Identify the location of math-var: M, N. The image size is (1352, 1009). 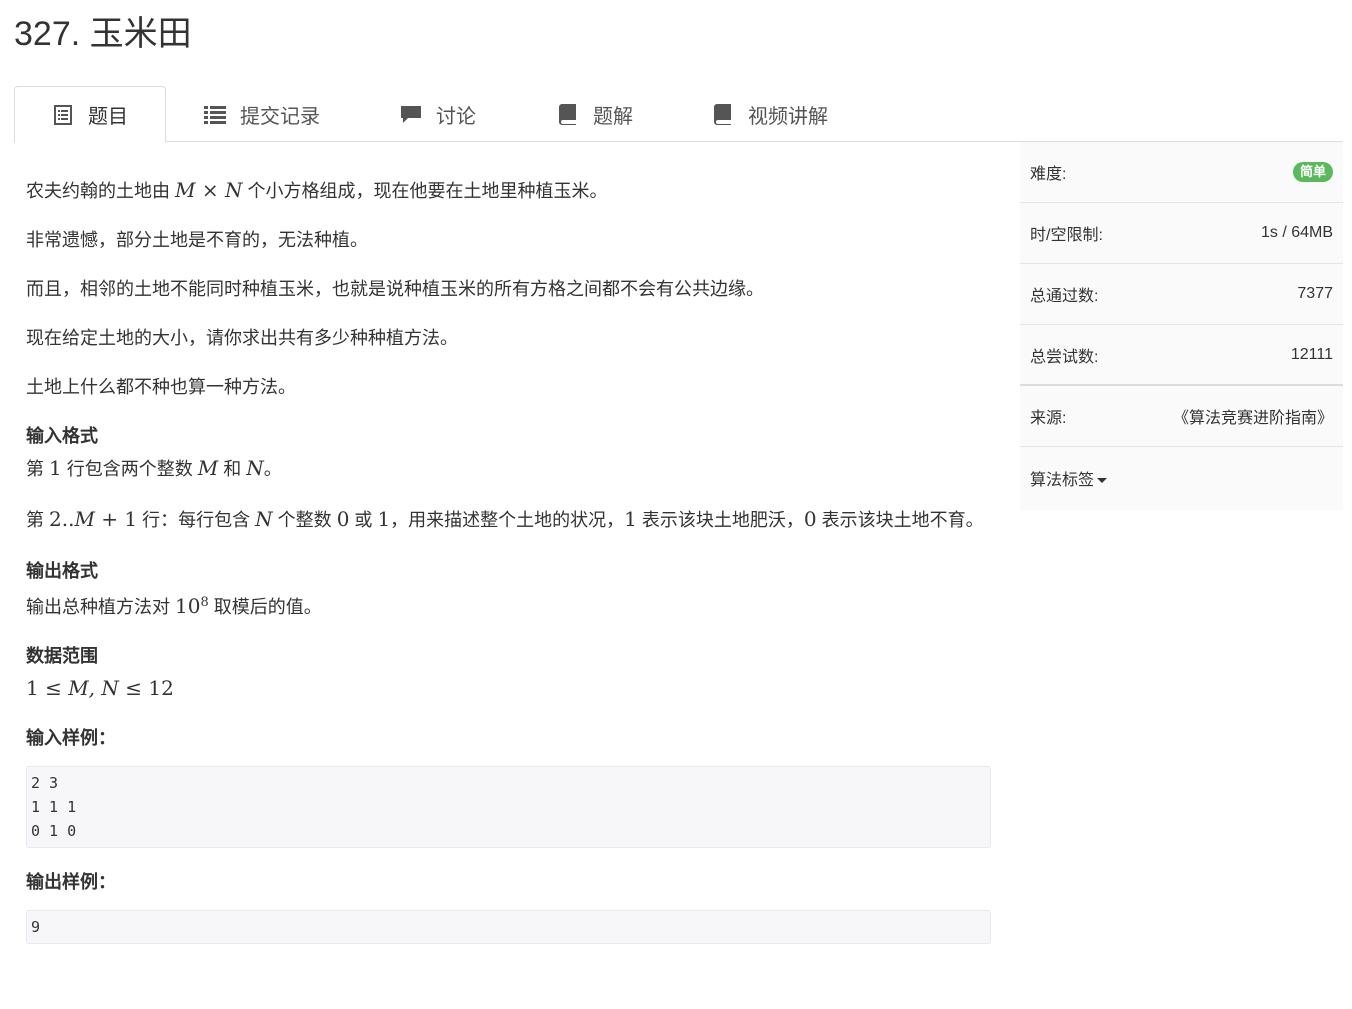
(93, 688).